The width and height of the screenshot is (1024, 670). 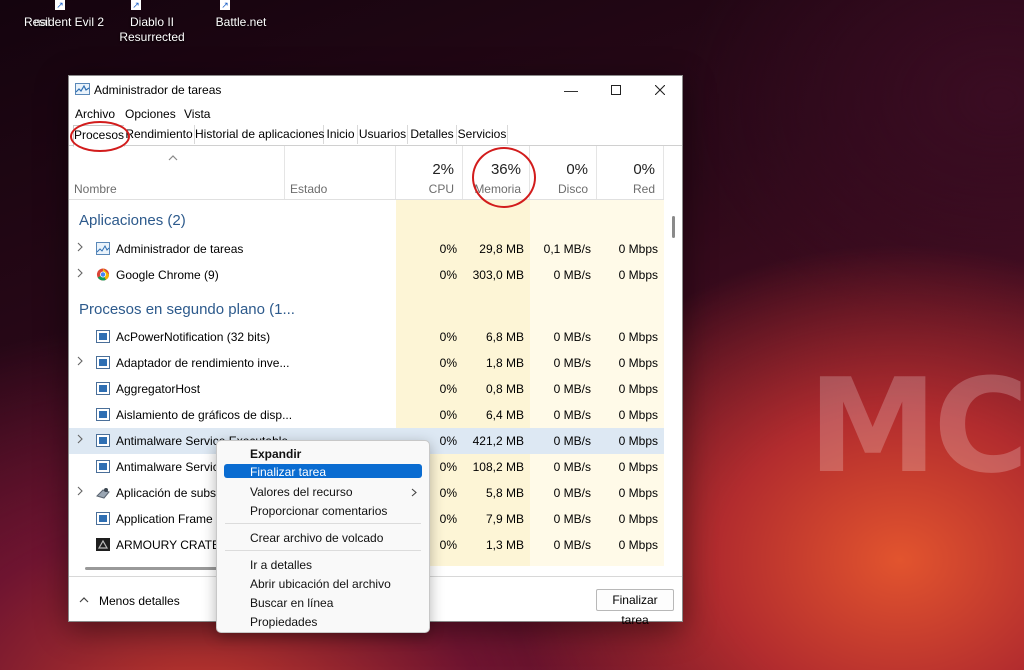 I want to click on menu-archivo: Archivo, so click(x=95, y=114).